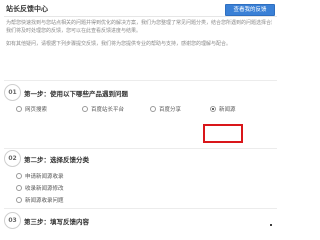  Describe the element at coordinates (36, 110) in the screenshot. I see `option-label: 网页搜索` at that location.